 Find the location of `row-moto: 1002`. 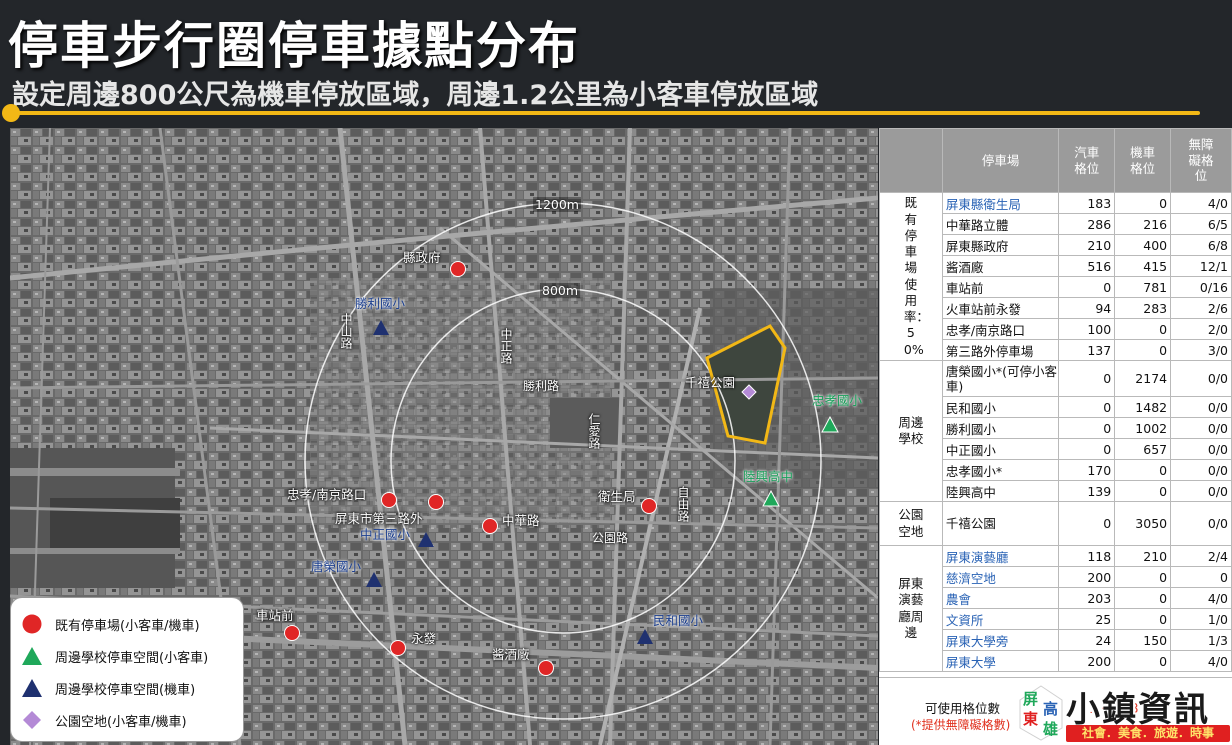

row-moto: 1002 is located at coordinates (1143, 428).